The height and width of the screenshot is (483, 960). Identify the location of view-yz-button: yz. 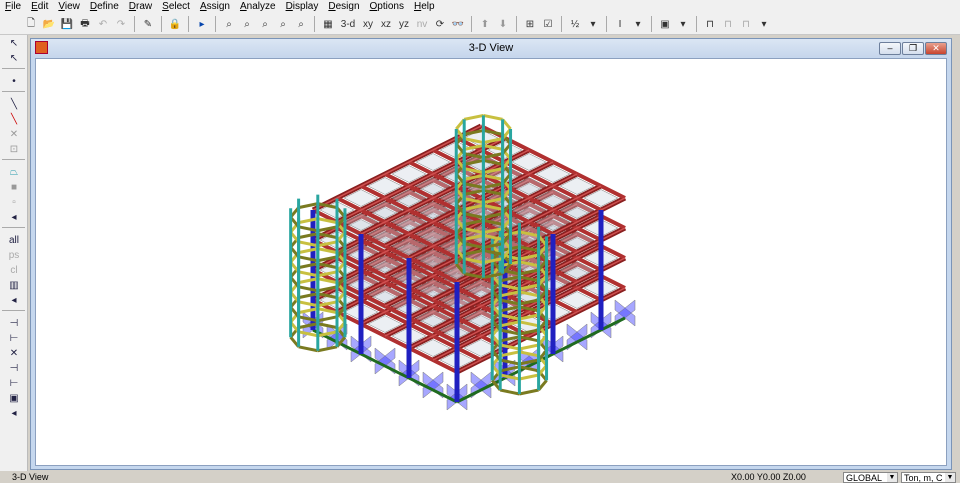
(404, 24).